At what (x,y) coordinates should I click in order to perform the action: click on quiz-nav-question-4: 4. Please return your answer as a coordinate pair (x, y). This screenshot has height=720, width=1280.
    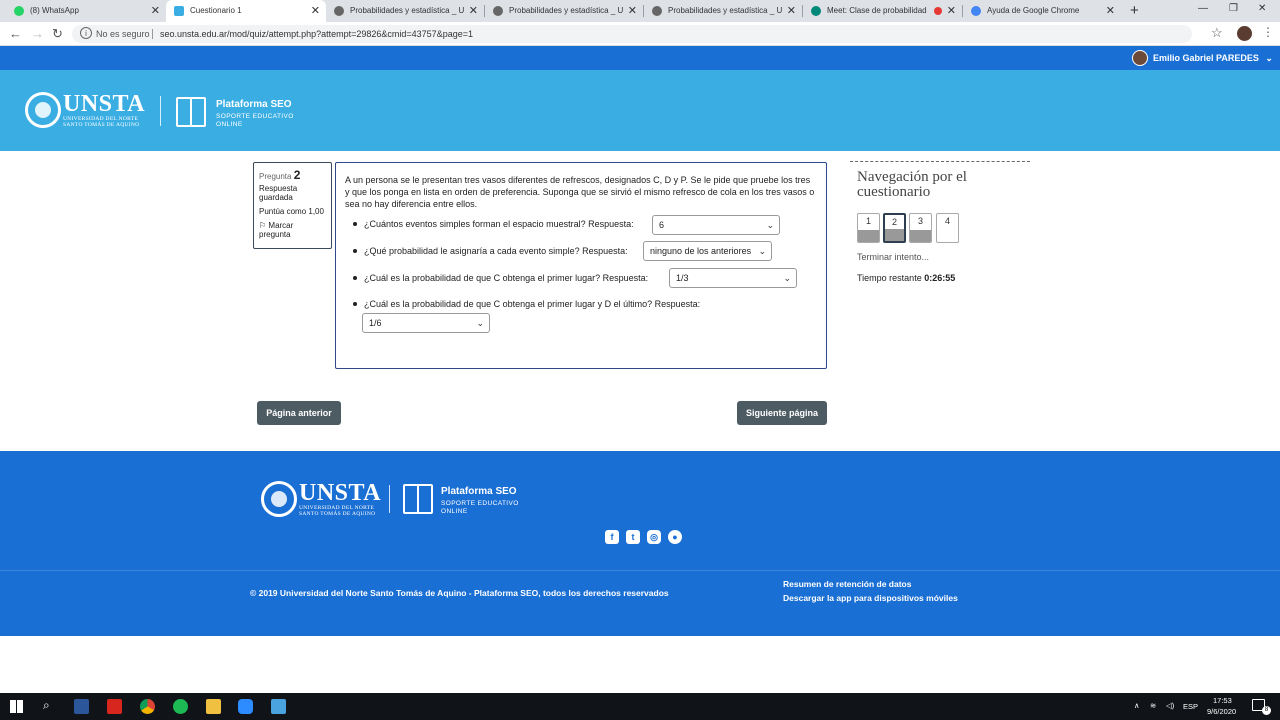
    Looking at the image, I should click on (947, 228).